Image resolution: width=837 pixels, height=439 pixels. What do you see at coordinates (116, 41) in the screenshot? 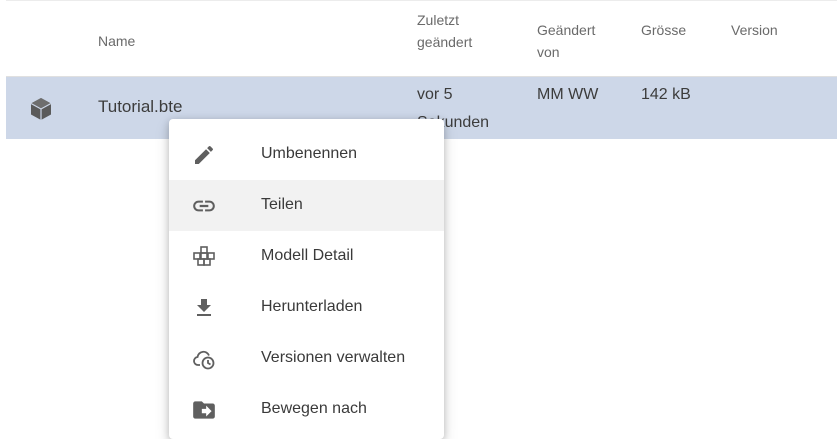
I see `column-header-name: Name` at bounding box center [116, 41].